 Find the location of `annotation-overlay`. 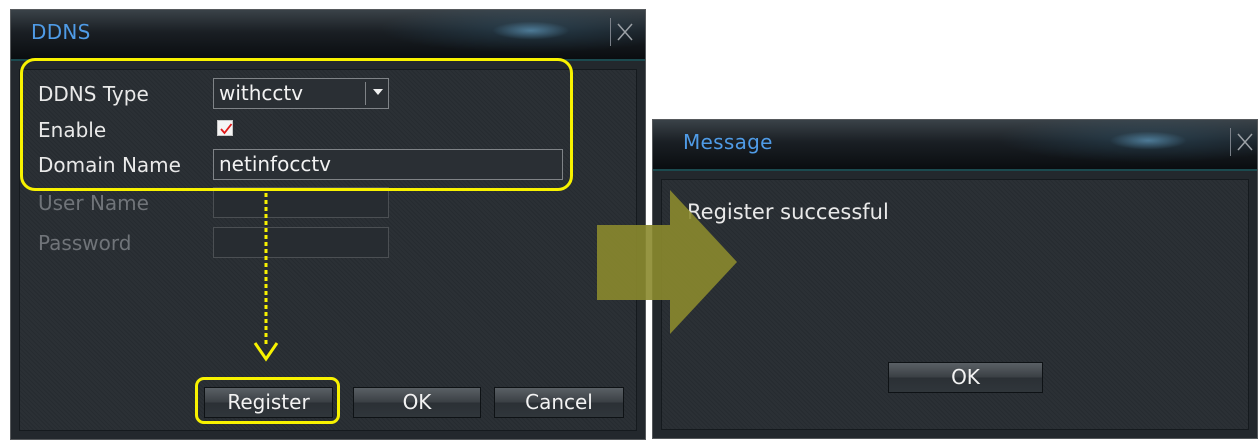

annotation-overlay is located at coordinates (495, 276).